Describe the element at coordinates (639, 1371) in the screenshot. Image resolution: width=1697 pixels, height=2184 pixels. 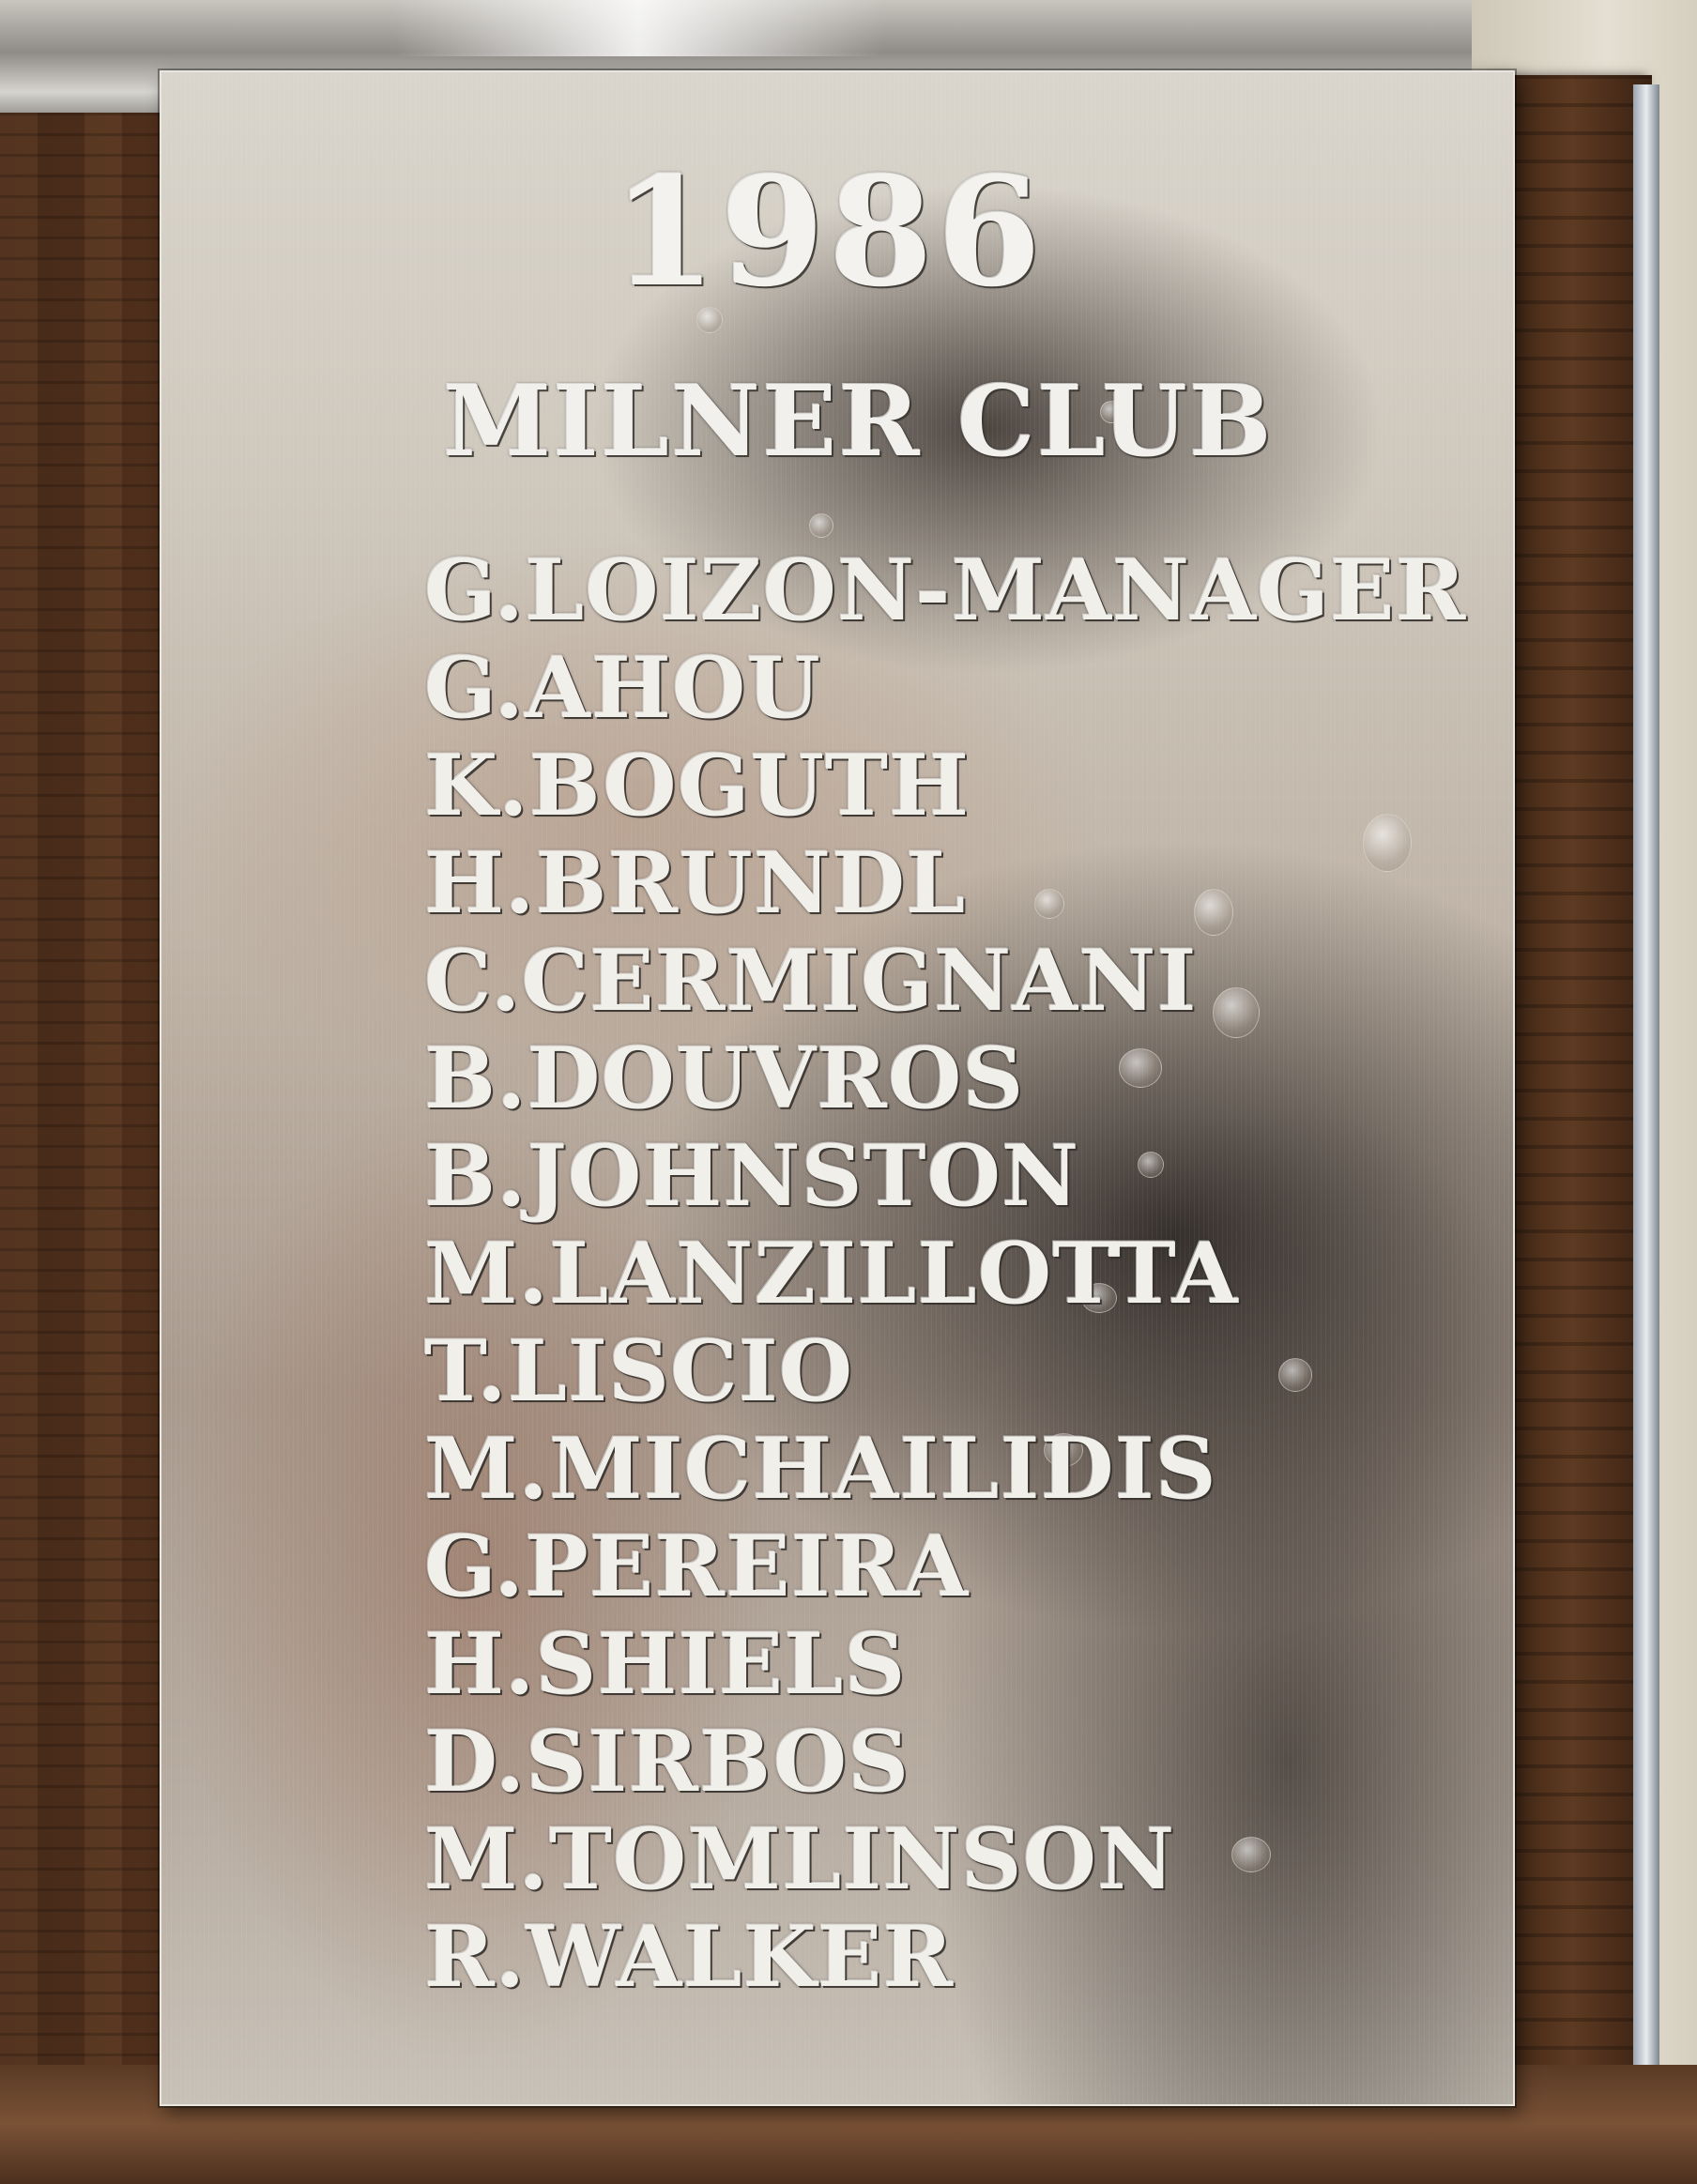
I see `roster-name: T.LISCIO` at that location.